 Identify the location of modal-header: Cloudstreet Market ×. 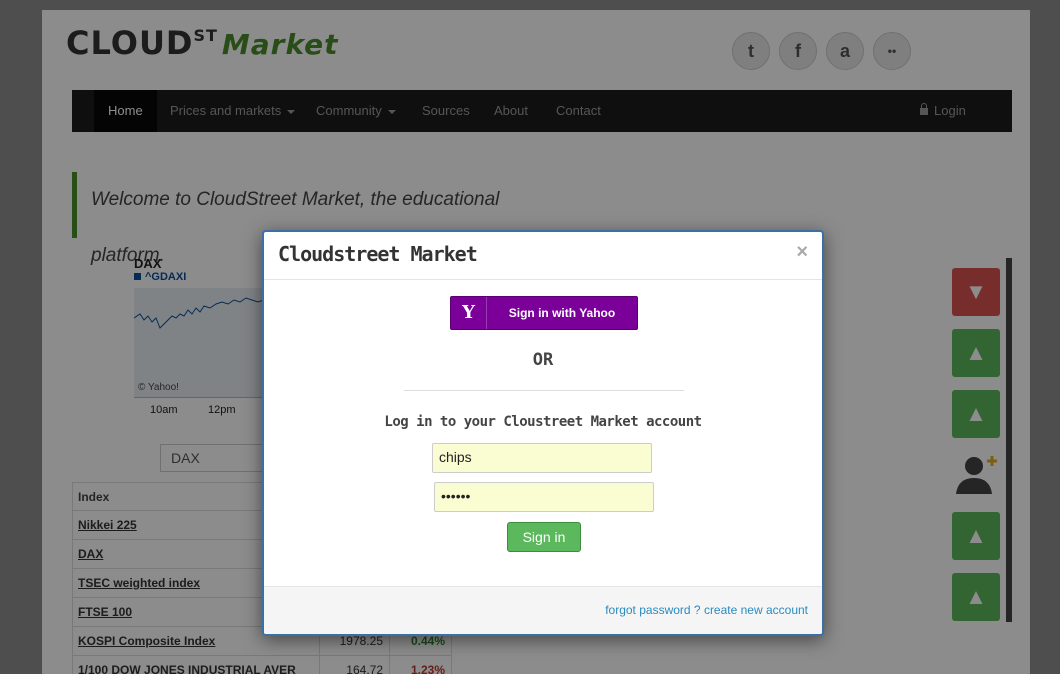
(543, 256).